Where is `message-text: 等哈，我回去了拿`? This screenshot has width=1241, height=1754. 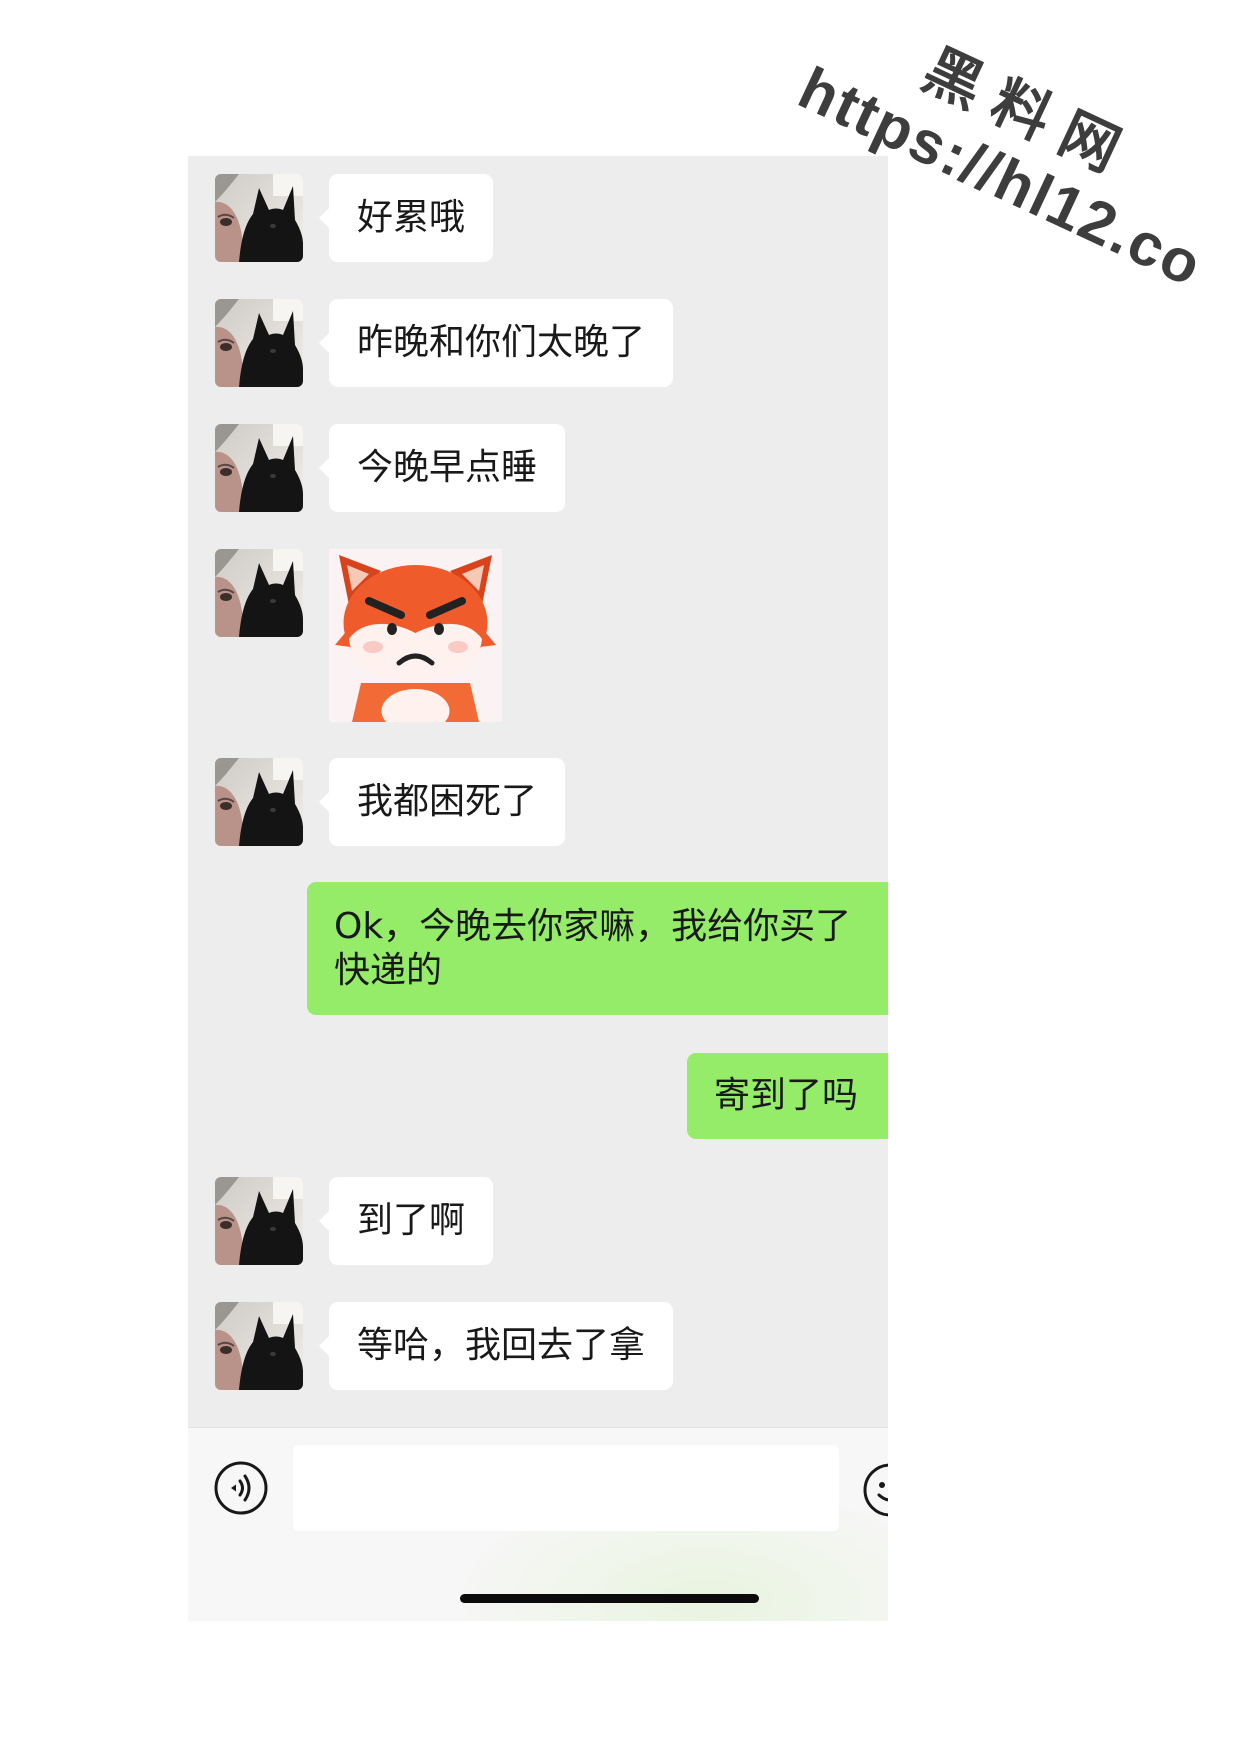
message-text: 等哈，我回去了拿 is located at coordinates (501, 1345).